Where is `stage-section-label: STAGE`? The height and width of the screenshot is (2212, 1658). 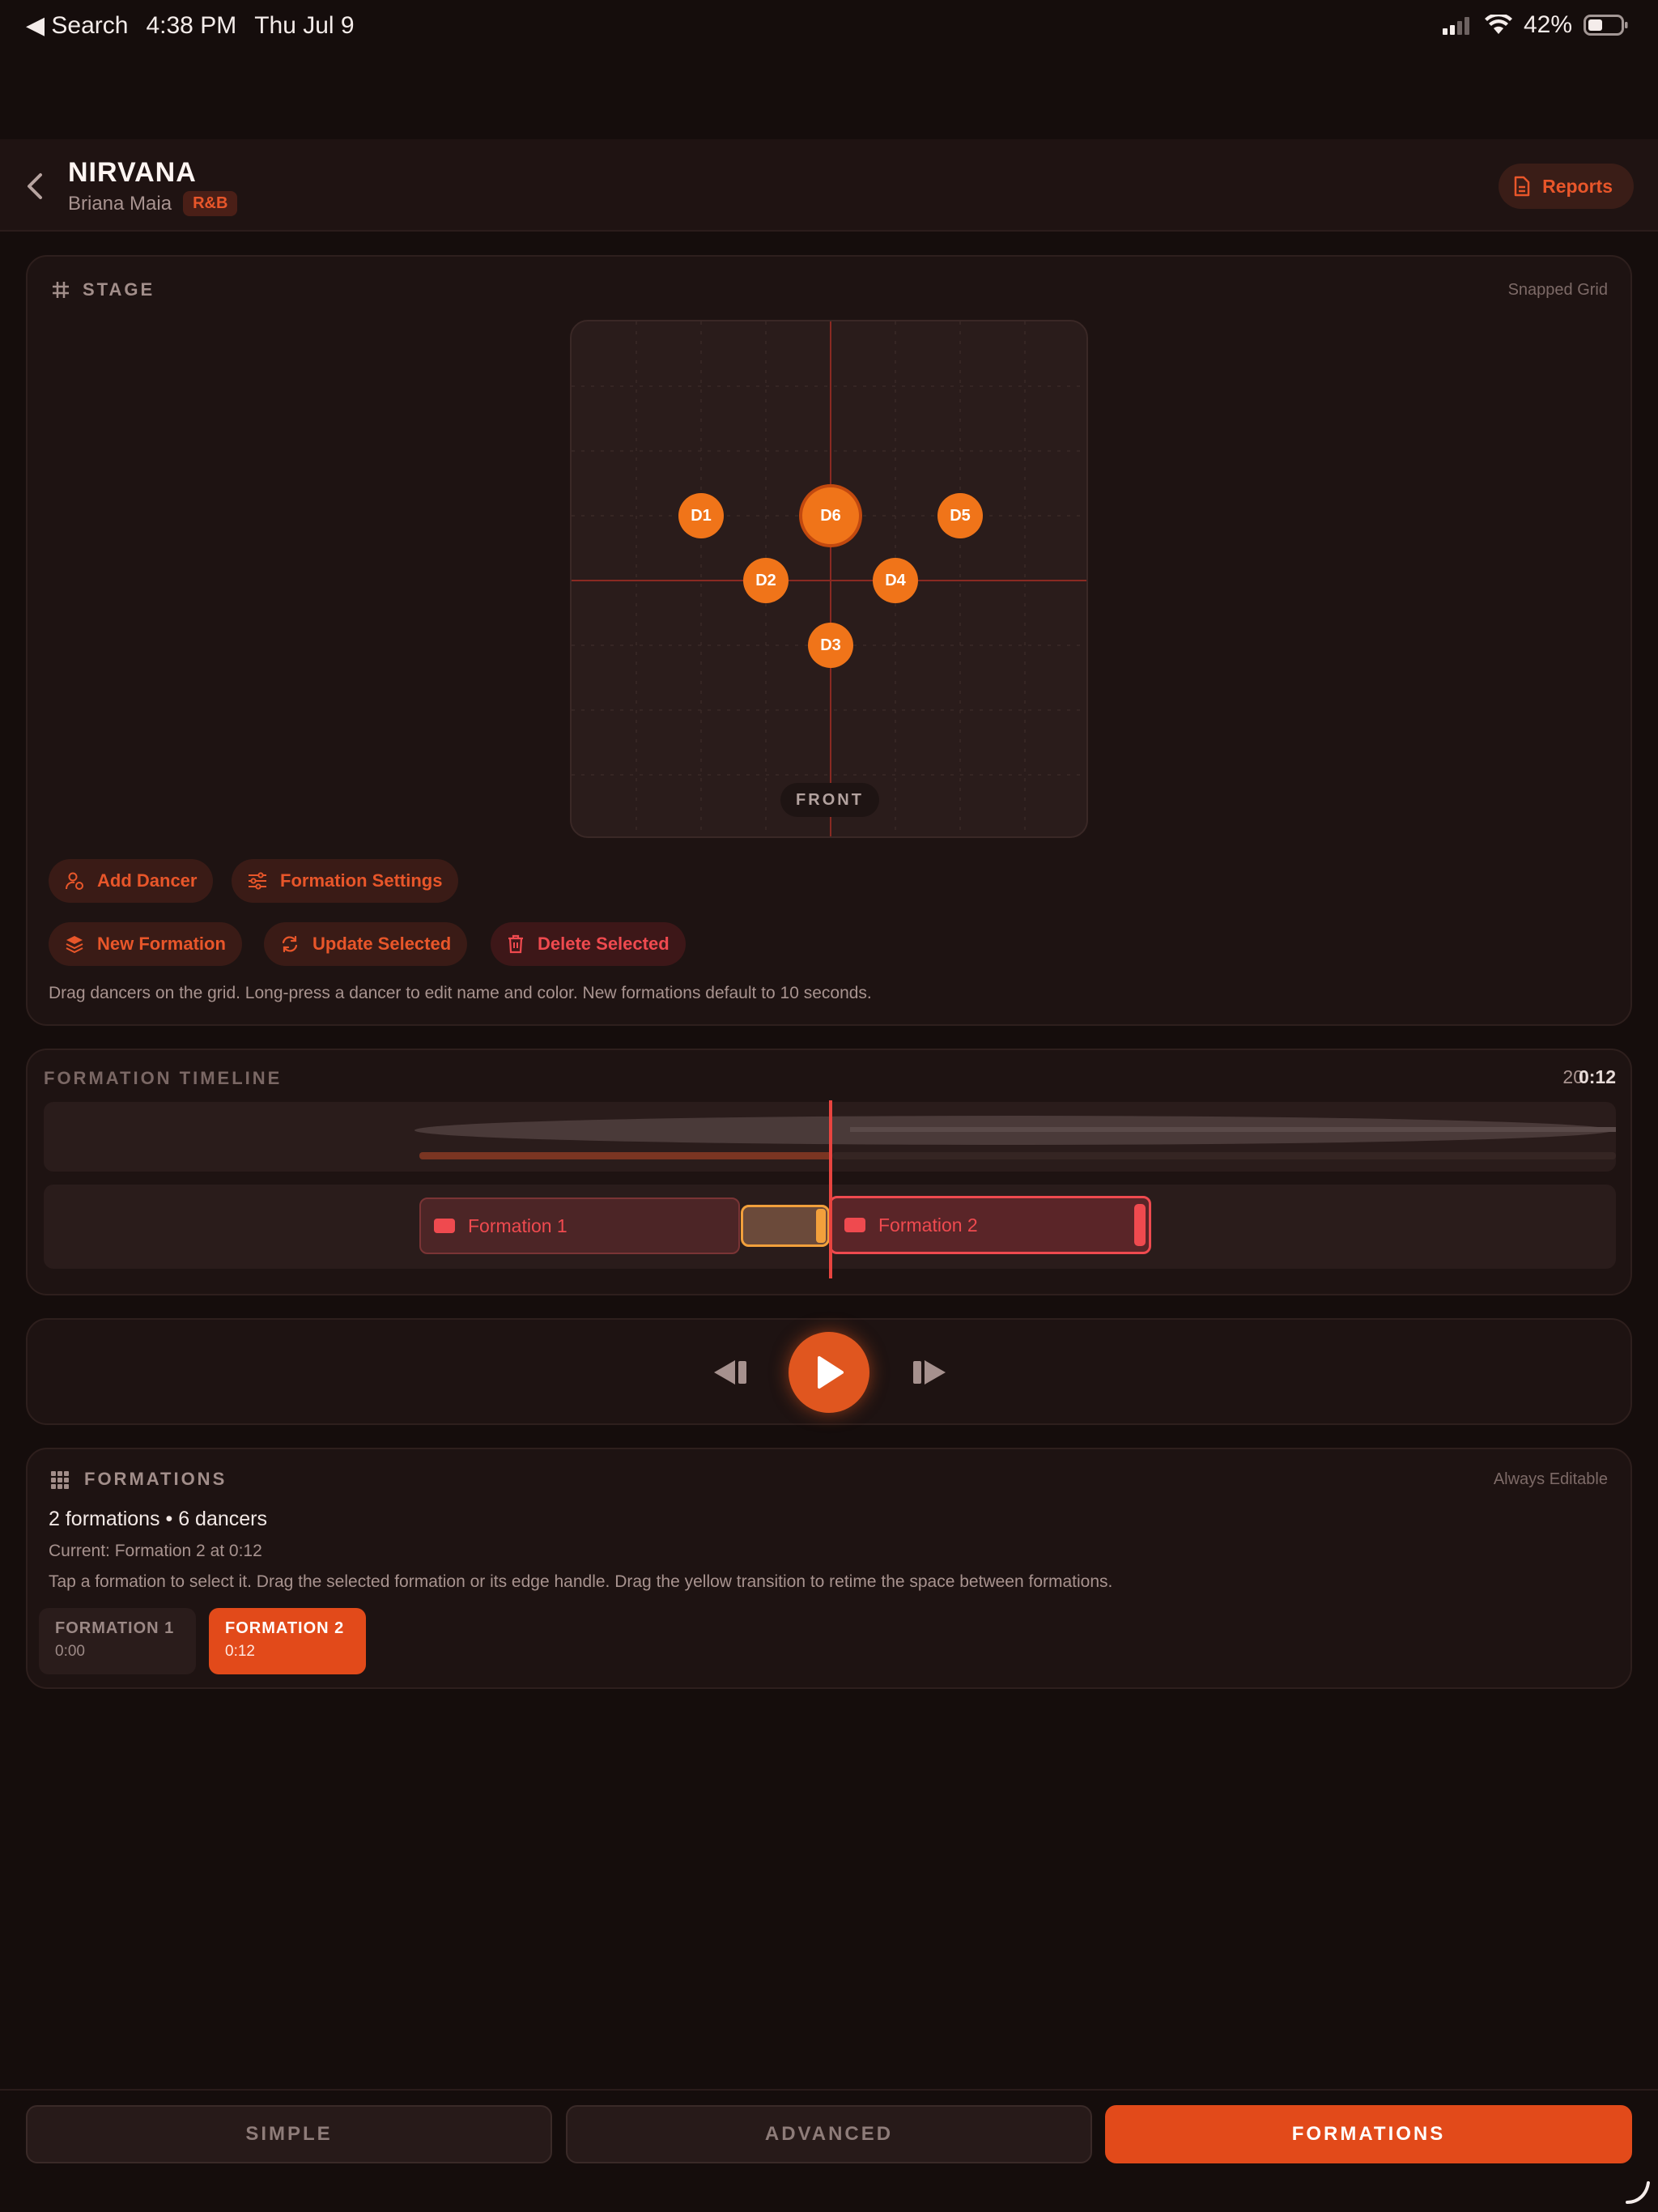 stage-section-label: STAGE is located at coordinates (119, 289).